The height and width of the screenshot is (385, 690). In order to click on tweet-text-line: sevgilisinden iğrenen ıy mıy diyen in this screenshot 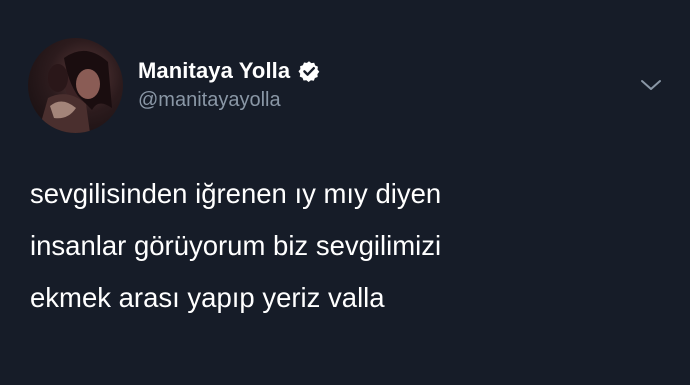, I will do `click(236, 193)`.